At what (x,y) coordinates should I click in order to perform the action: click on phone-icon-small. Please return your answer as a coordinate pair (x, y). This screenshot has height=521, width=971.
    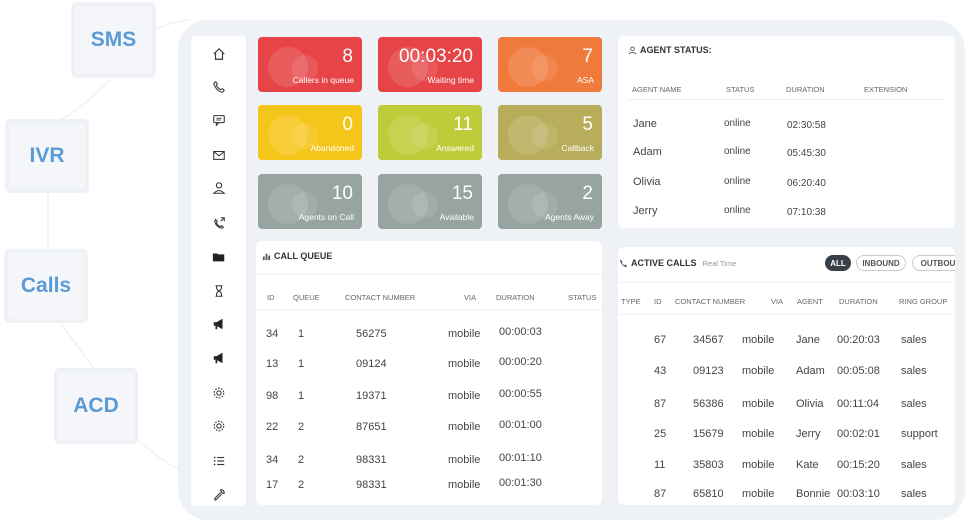
    Looking at the image, I should click on (623, 263).